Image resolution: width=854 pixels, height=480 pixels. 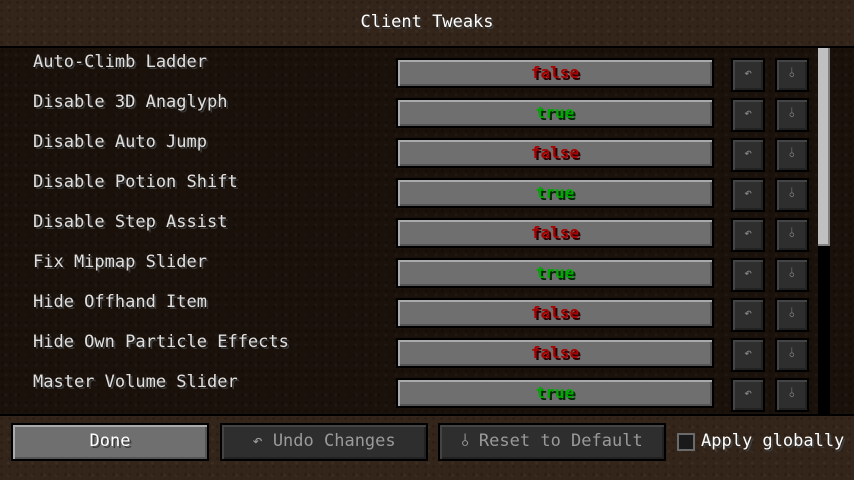 What do you see at coordinates (773, 441) in the screenshot?
I see `apply-globally-label: Apply globally` at bounding box center [773, 441].